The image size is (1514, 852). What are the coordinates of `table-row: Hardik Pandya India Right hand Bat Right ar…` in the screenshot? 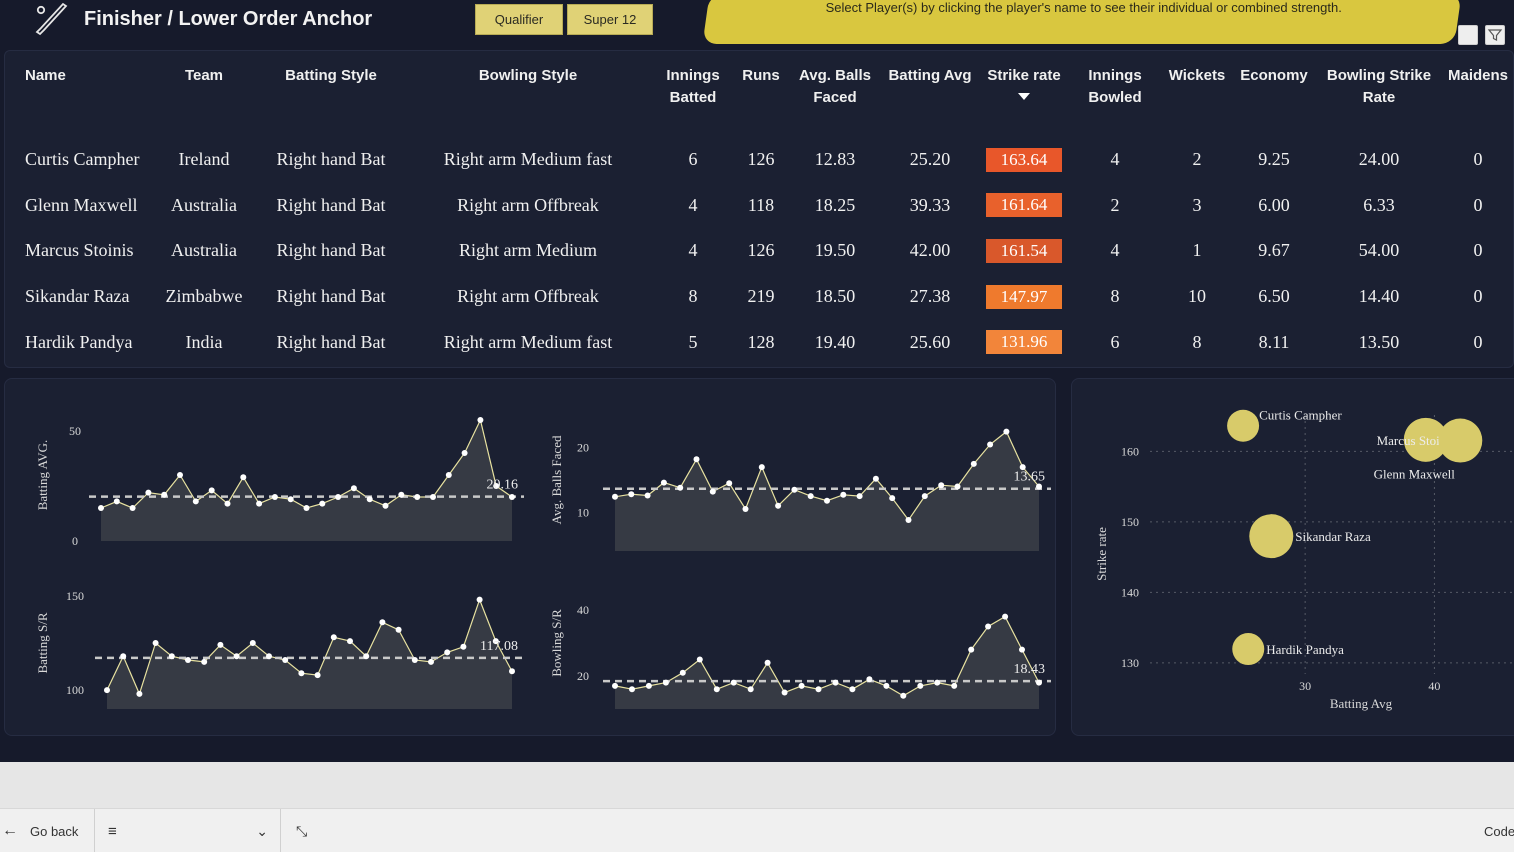 It's located at (763, 342).